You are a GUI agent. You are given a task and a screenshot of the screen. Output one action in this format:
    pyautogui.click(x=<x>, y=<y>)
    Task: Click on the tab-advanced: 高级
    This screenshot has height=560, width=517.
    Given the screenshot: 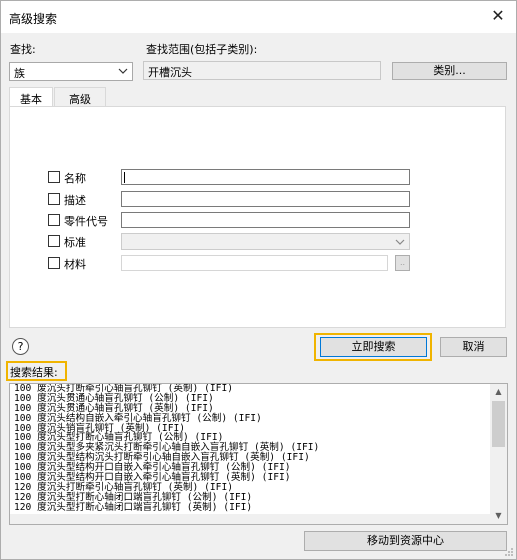 What is the action you would take?
    pyautogui.click(x=80, y=97)
    